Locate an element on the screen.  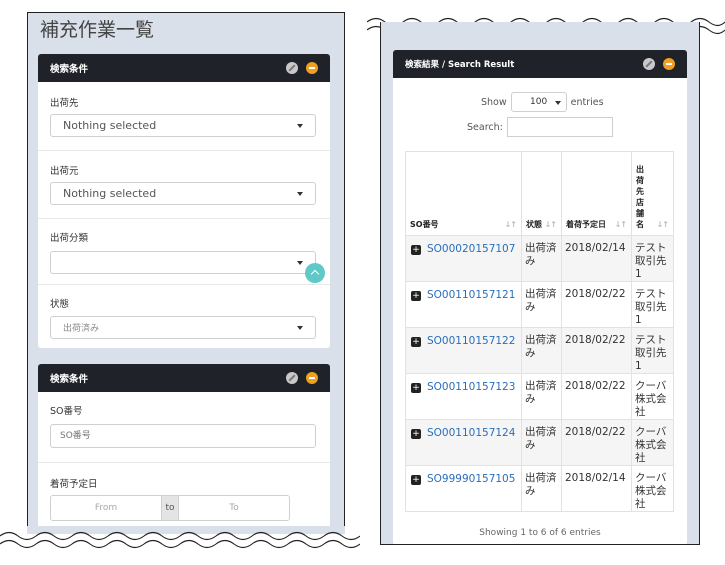
scroll-top-button is located at coordinates (315, 273).